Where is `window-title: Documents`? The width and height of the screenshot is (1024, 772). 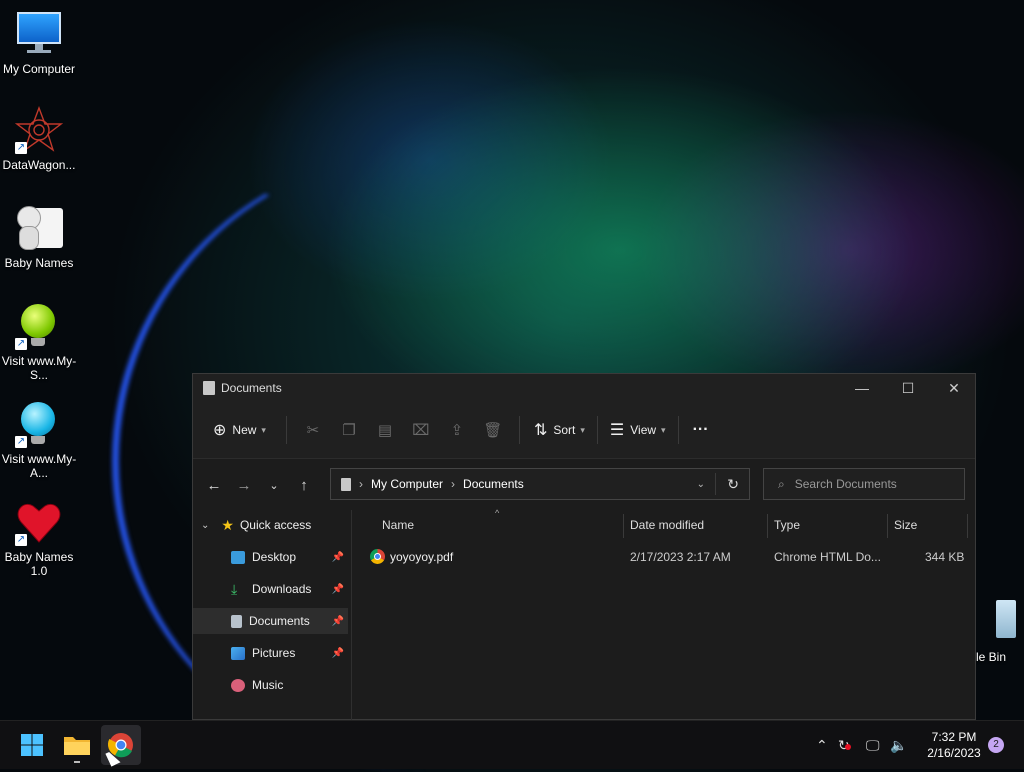 window-title: Documents is located at coordinates (251, 388).